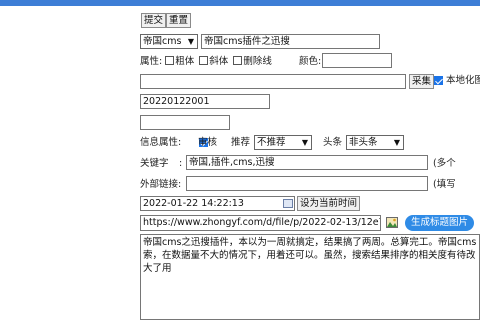 This screenshot has width=480, height=320. What do you see at coordinates (205, 101) in the screenshot?
I see `number-input: 20220122001` at bounding box center [205, 101].